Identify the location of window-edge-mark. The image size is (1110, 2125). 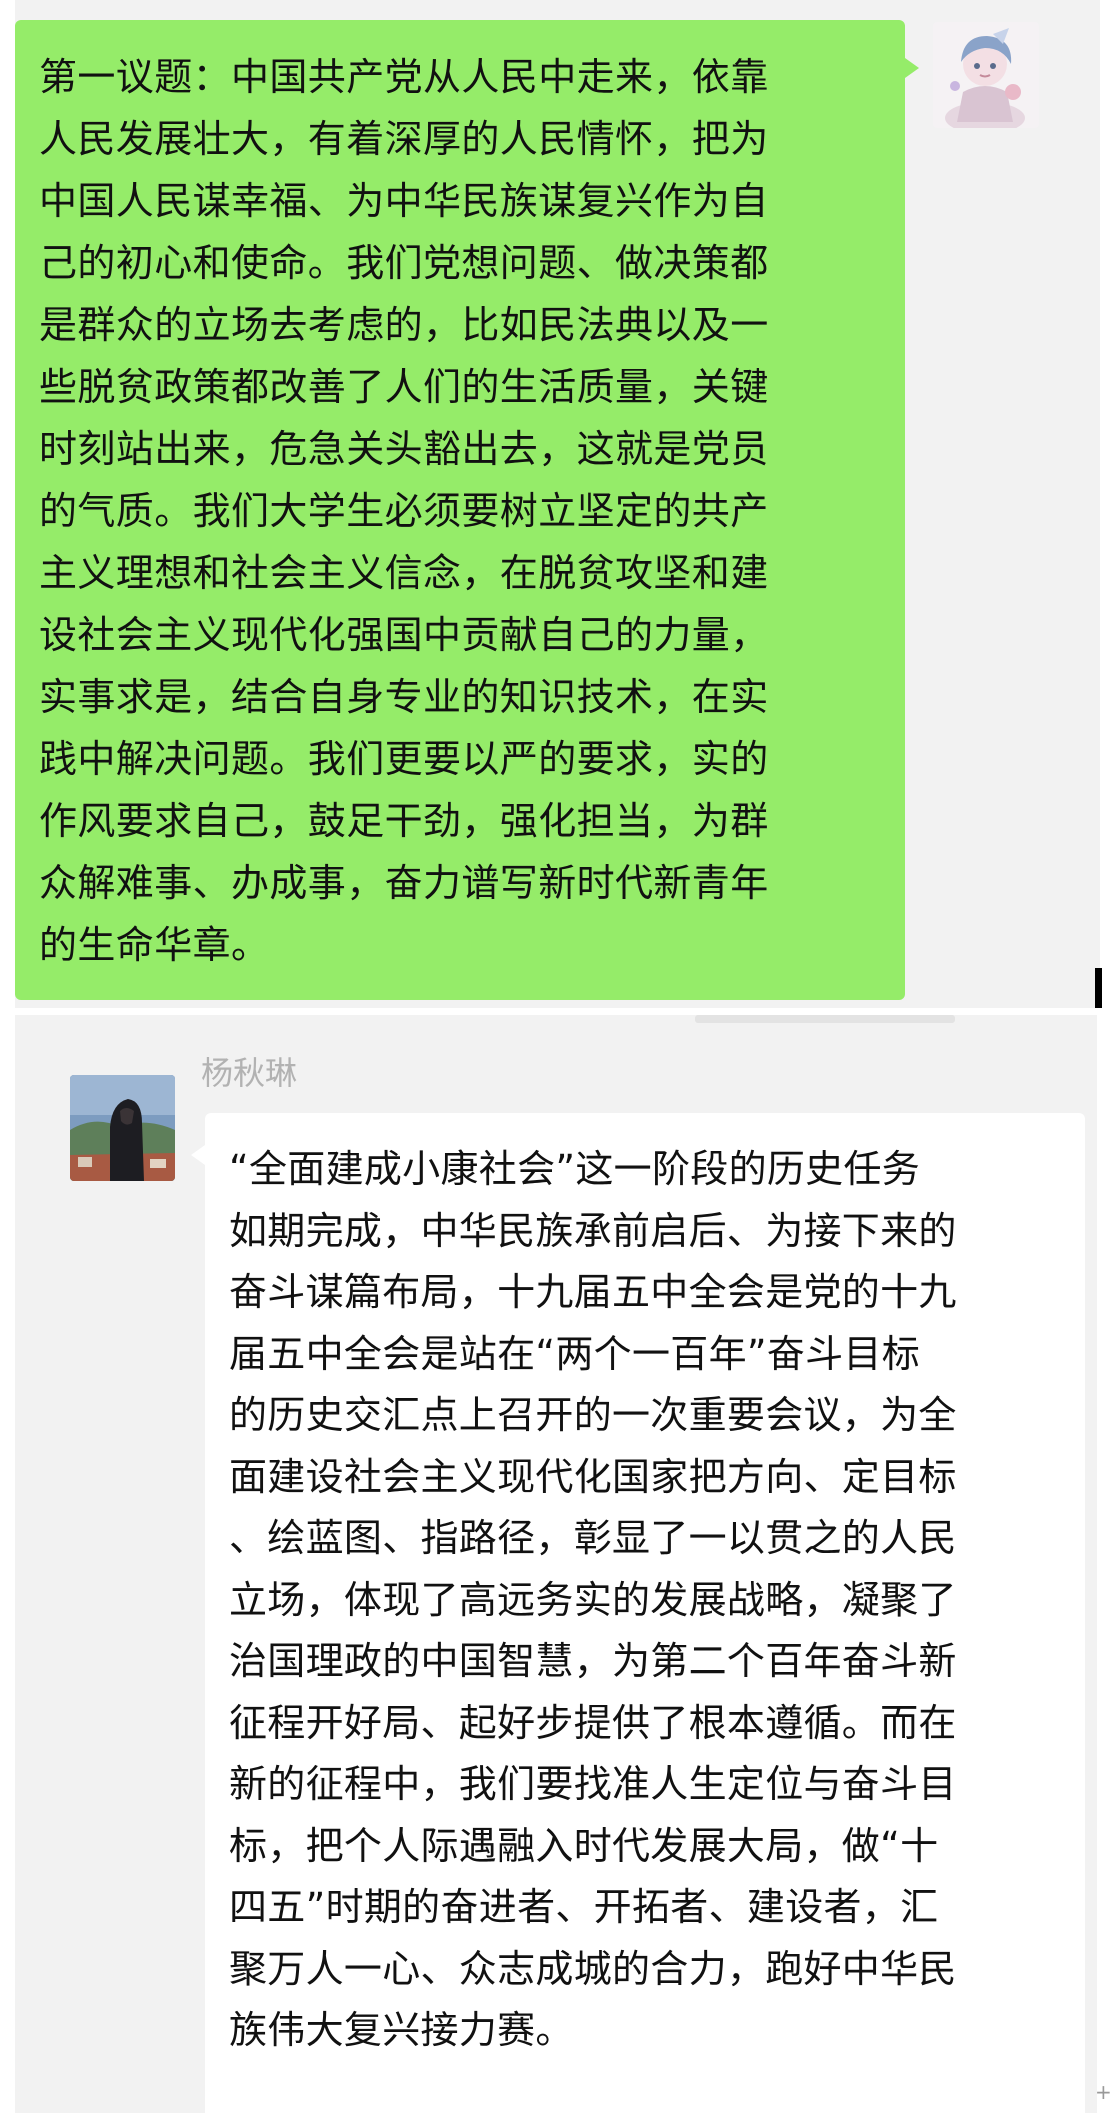
(1098, 988).